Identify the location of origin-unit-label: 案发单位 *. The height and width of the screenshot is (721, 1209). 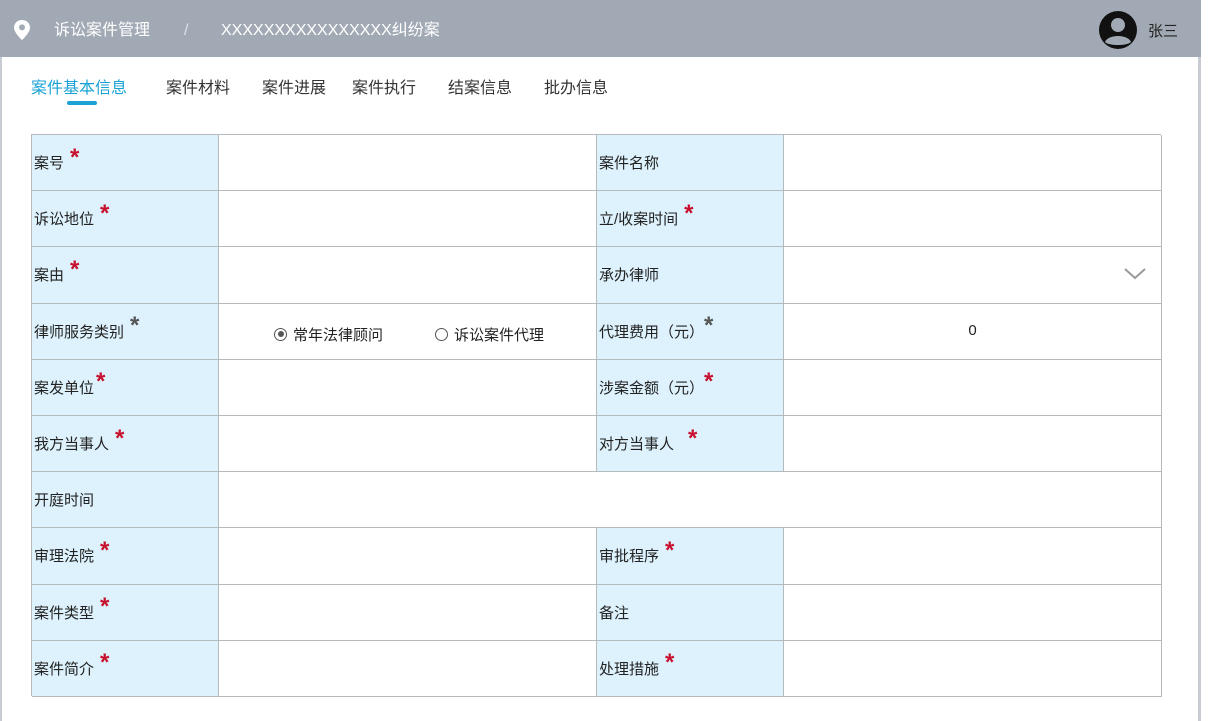
(125, 387).